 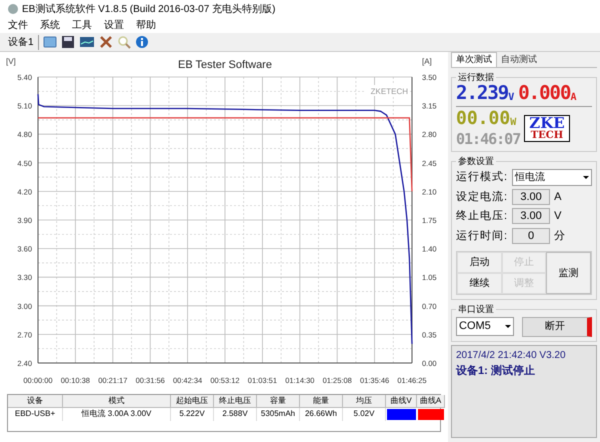 What do you see at coordinates (476, 161) in the screenshot?
I see `group-title: 参数设置` at bounding box center [476, 161].